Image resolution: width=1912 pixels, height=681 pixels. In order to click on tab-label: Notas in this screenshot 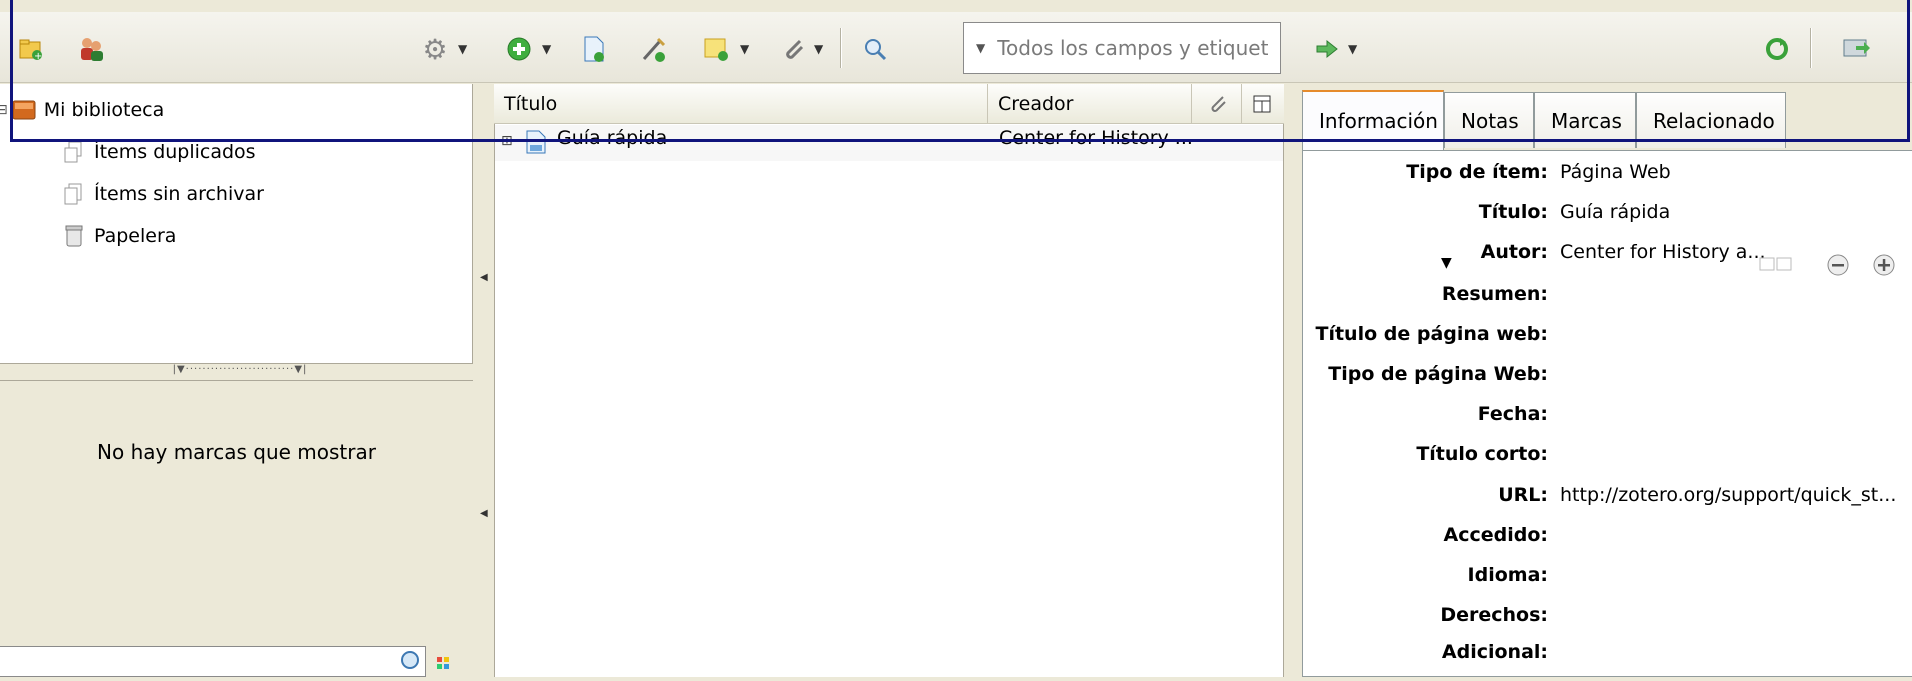, I will do `click(1490, 120)`.